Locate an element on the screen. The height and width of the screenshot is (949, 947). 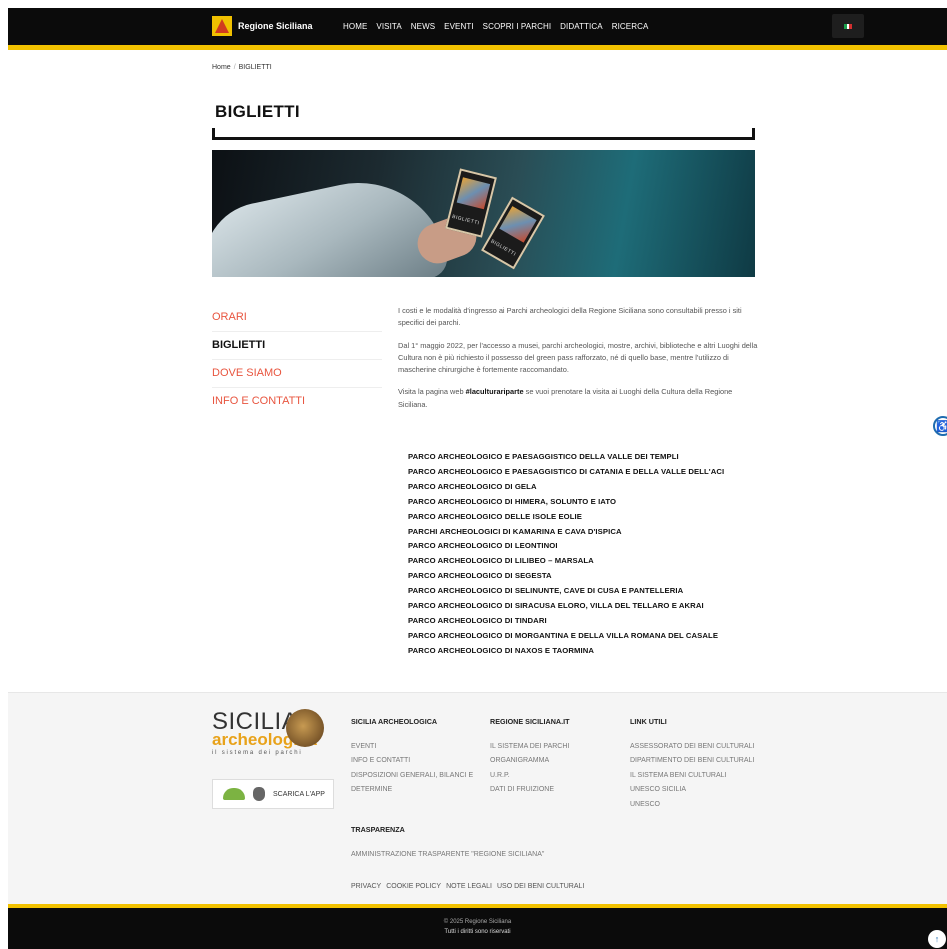
footer-link: UNESCO is located at coordinates (697, 805).